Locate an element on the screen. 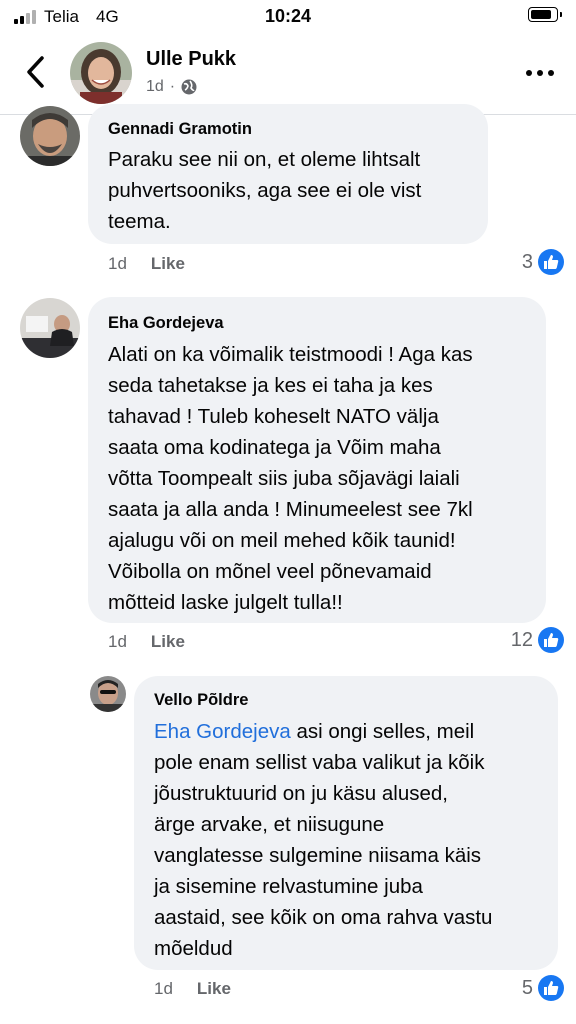  more-icon is located at coordinates (540, 73).